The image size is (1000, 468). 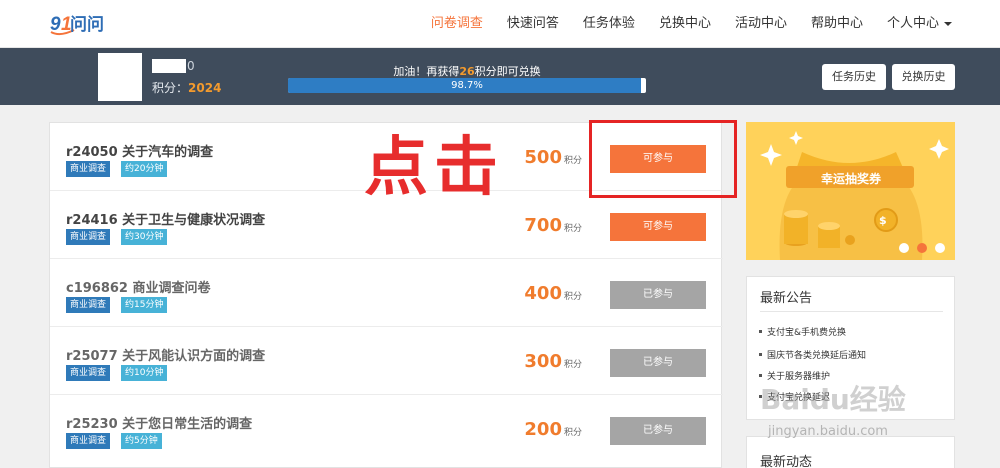 What do you see at coordinates (786, 461) in the screenshot?
I see `activity-title: 最新动态` at bounding box center [786, 461].